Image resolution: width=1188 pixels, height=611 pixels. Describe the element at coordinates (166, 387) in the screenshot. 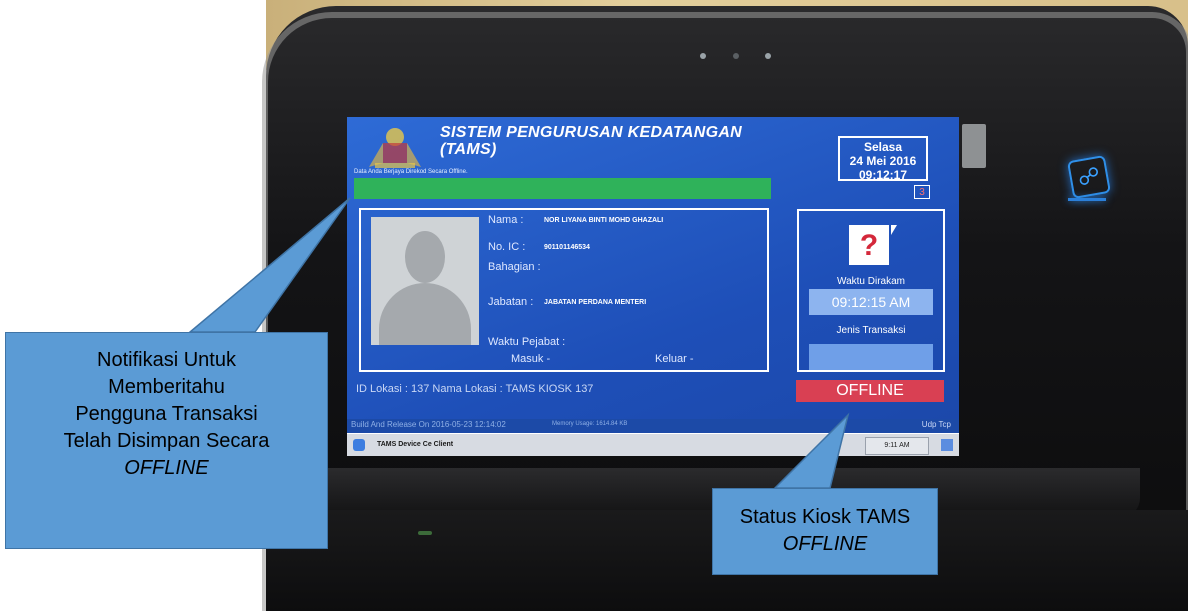

I see `left-callout-line2: Memberitahu` at that location.